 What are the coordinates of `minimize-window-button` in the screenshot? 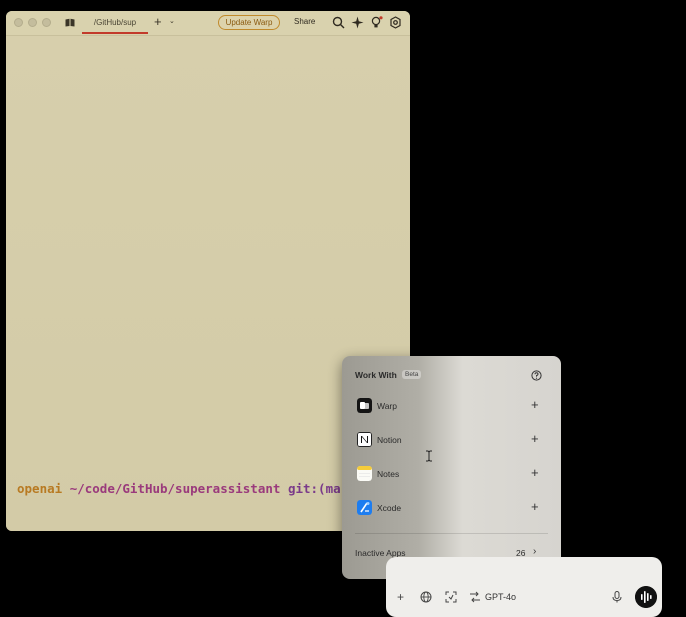 It's located at (32, 22).